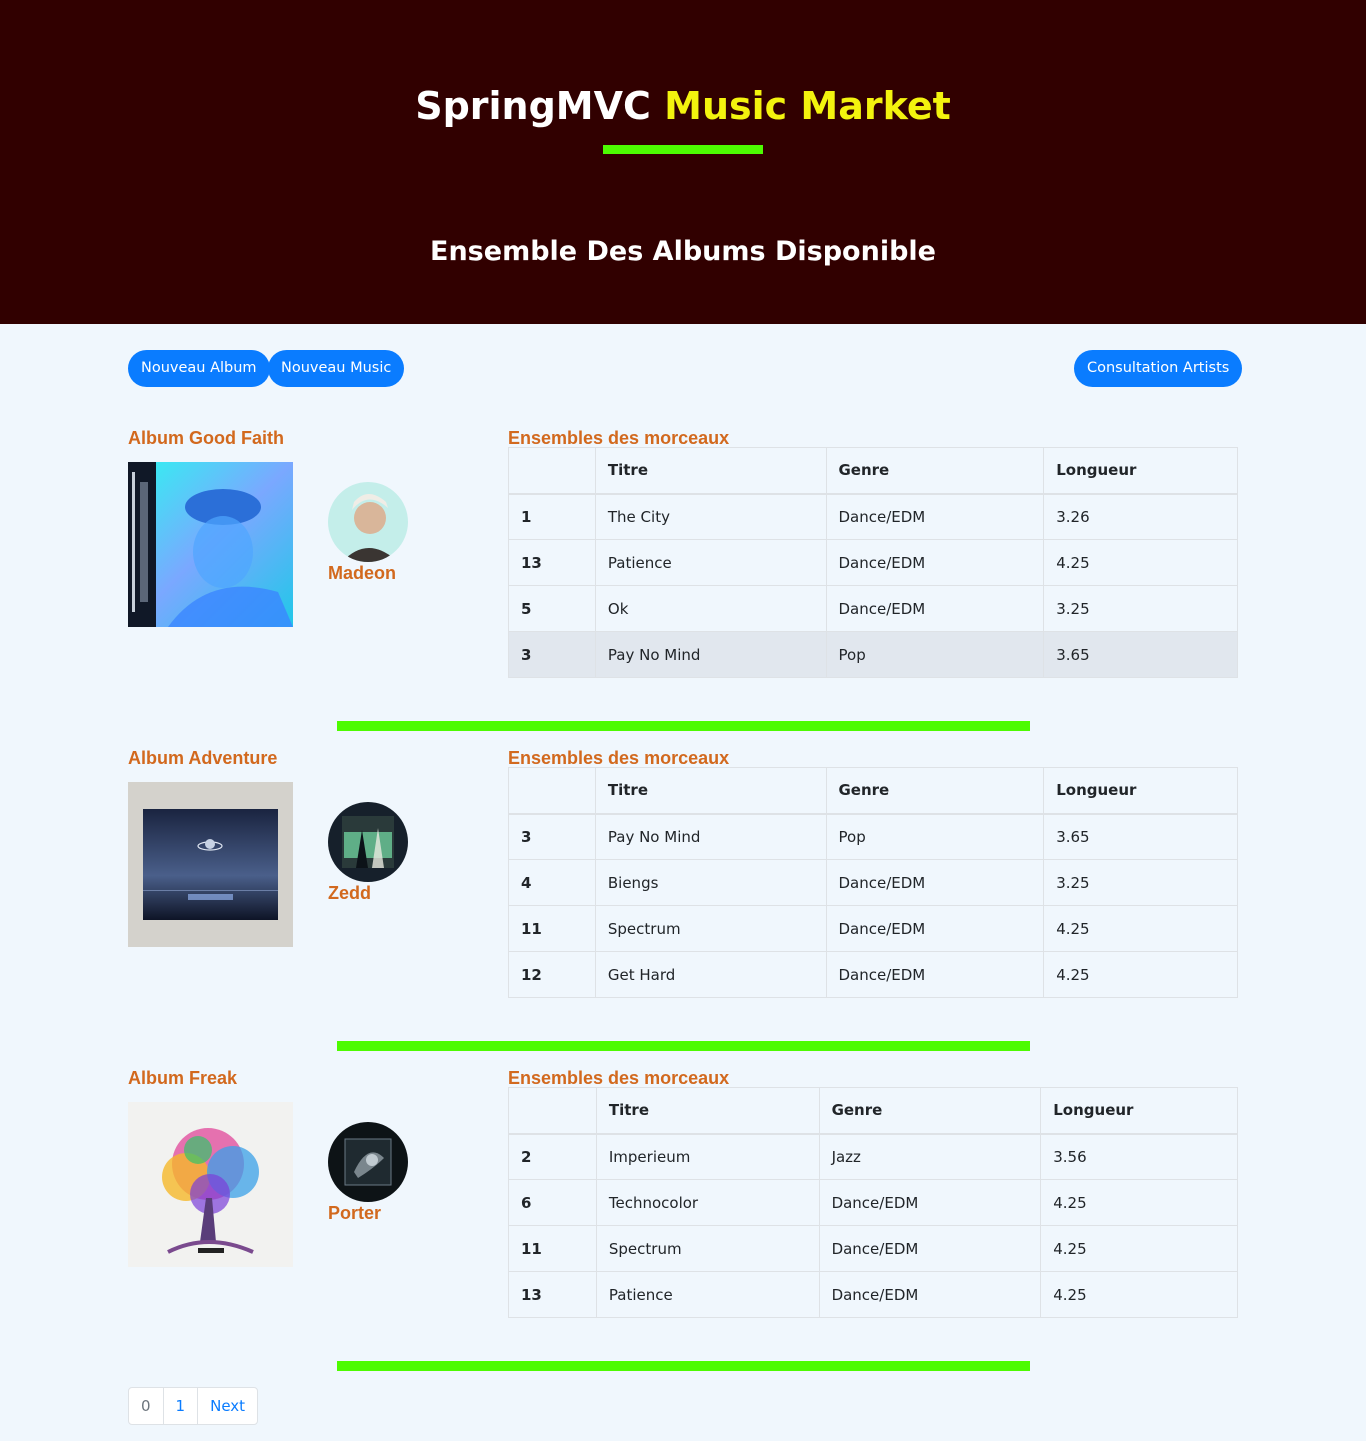 The height and width of the screenshot is (1441, 1366). I want to click on track-title: The City, so click(710, 516).